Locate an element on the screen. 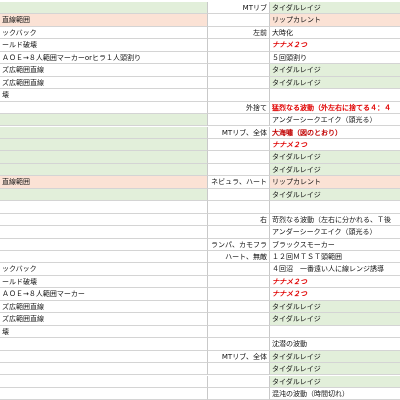 The image size is (400, 400). cell-col-b: 外捨て is located at coordinates (239, 108).